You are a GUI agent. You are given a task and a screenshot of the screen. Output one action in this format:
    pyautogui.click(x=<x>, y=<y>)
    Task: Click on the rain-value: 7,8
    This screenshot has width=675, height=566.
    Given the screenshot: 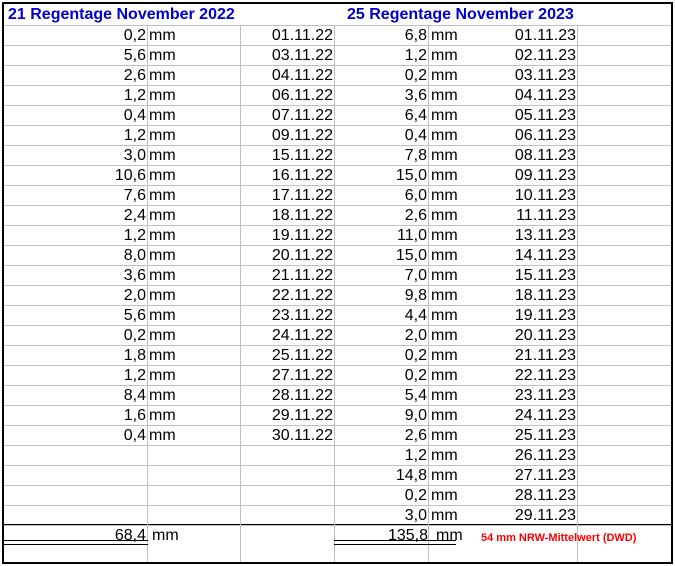 What is the action you would take?
    pyautogui.click(x=383, y=156)
    